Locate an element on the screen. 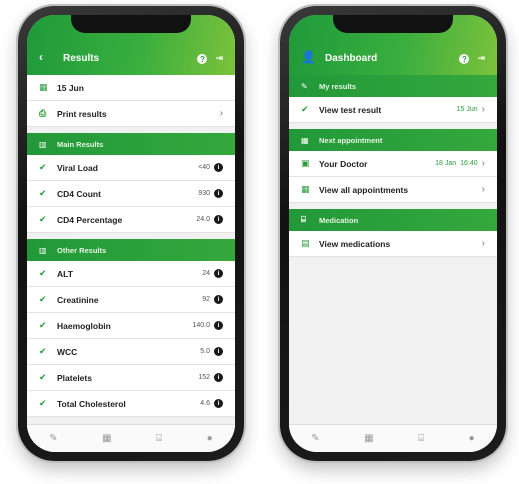  result-value: 930 is located at coordinates (204, 193).